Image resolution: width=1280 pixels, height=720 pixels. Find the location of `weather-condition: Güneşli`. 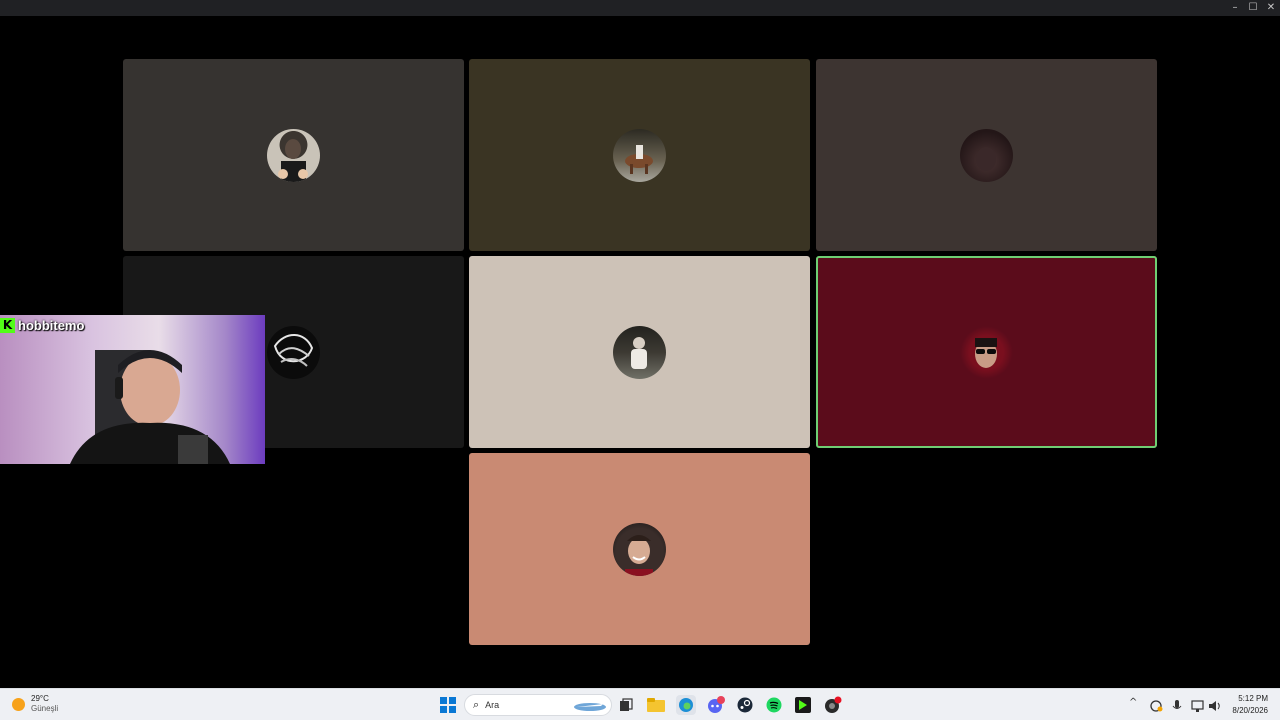

weather-condition: Güneşli is located at coordinates (45, 708).